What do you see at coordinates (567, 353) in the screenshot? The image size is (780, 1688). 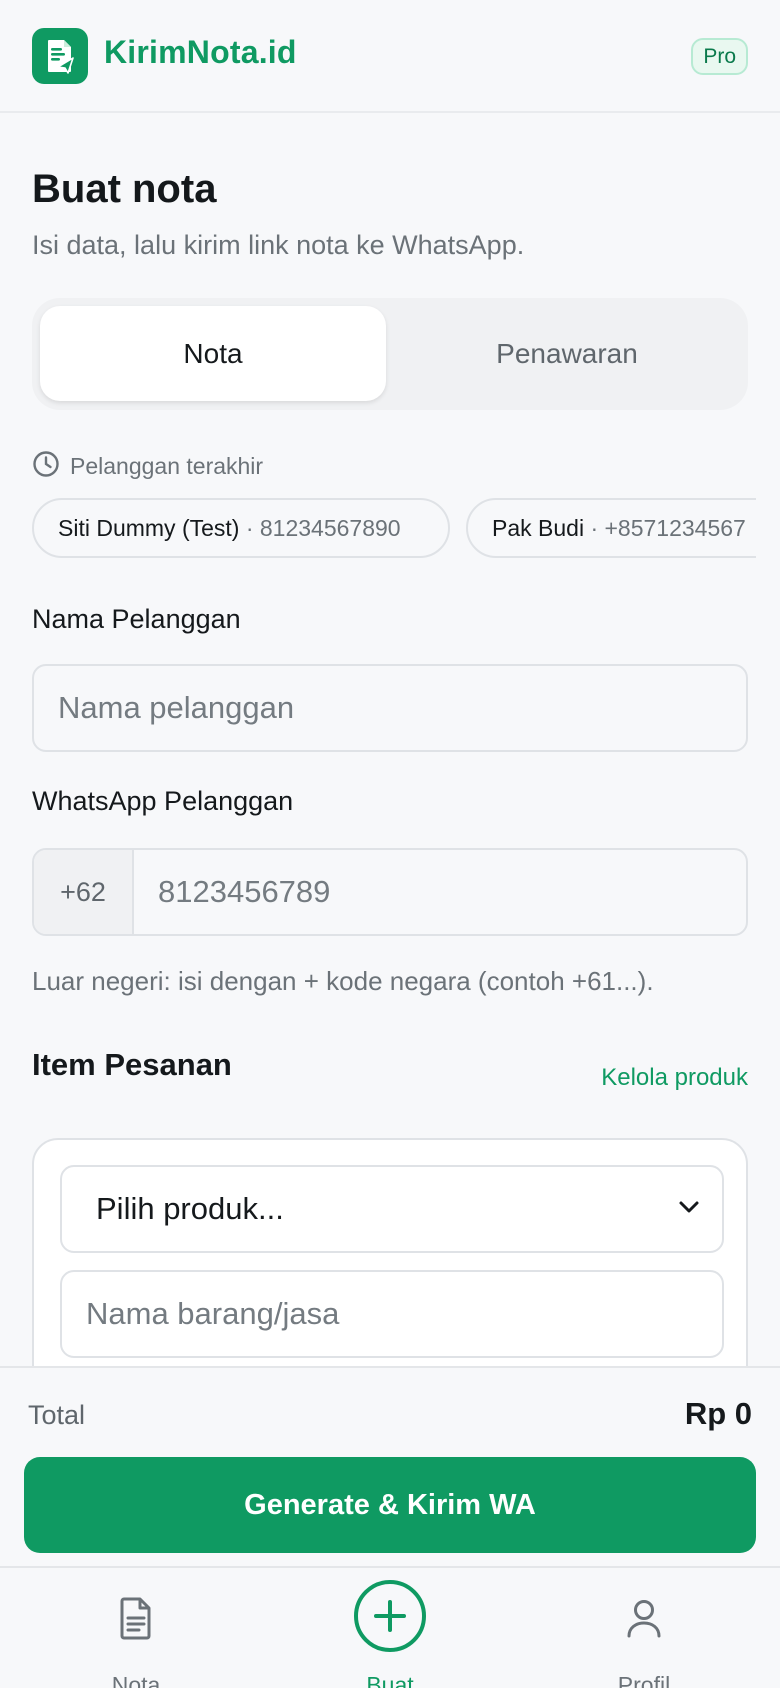 I see `tab-penawaran: Penawaran` at bounding box center [567, 353].